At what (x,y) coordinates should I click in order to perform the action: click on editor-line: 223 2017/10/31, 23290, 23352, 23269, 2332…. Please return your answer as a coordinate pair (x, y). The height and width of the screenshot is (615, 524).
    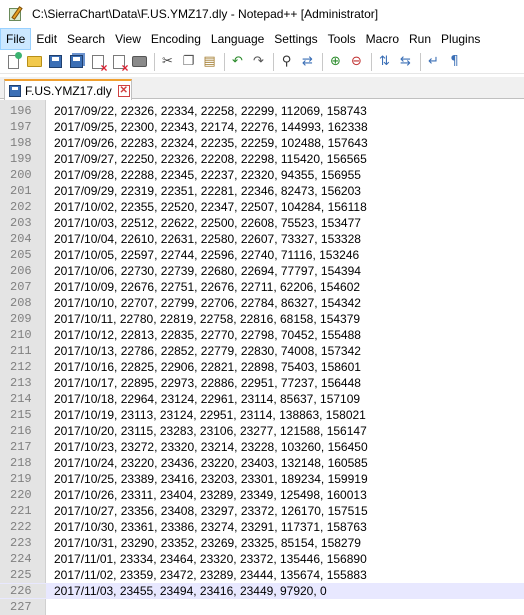
    Looking at the image, I should click on (262, 543).